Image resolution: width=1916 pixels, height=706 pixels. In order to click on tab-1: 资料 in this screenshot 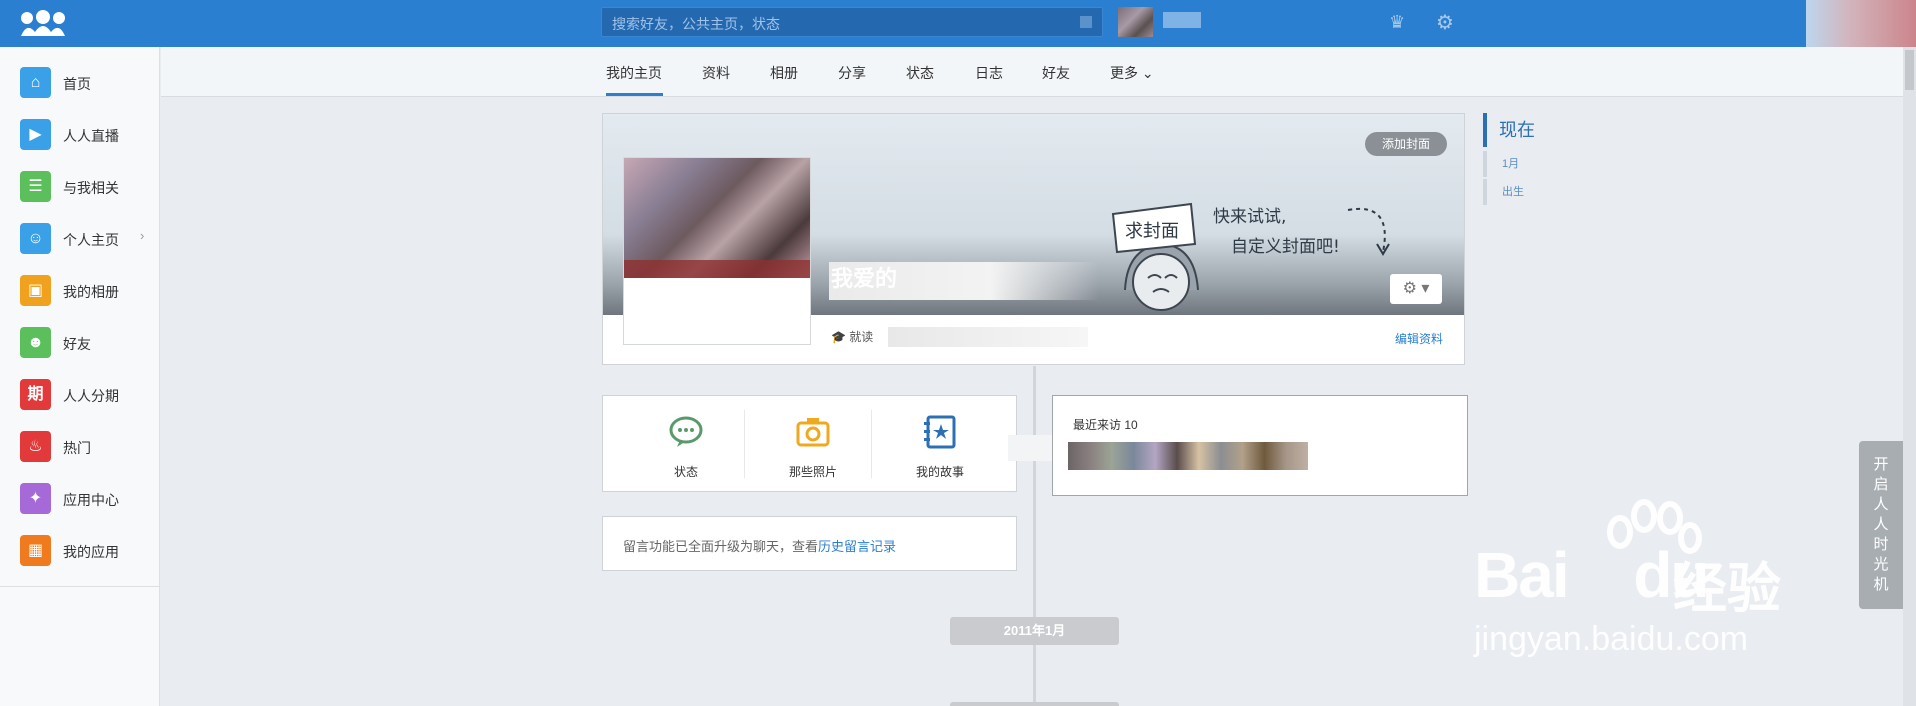, I will do `click(716, 73)`.